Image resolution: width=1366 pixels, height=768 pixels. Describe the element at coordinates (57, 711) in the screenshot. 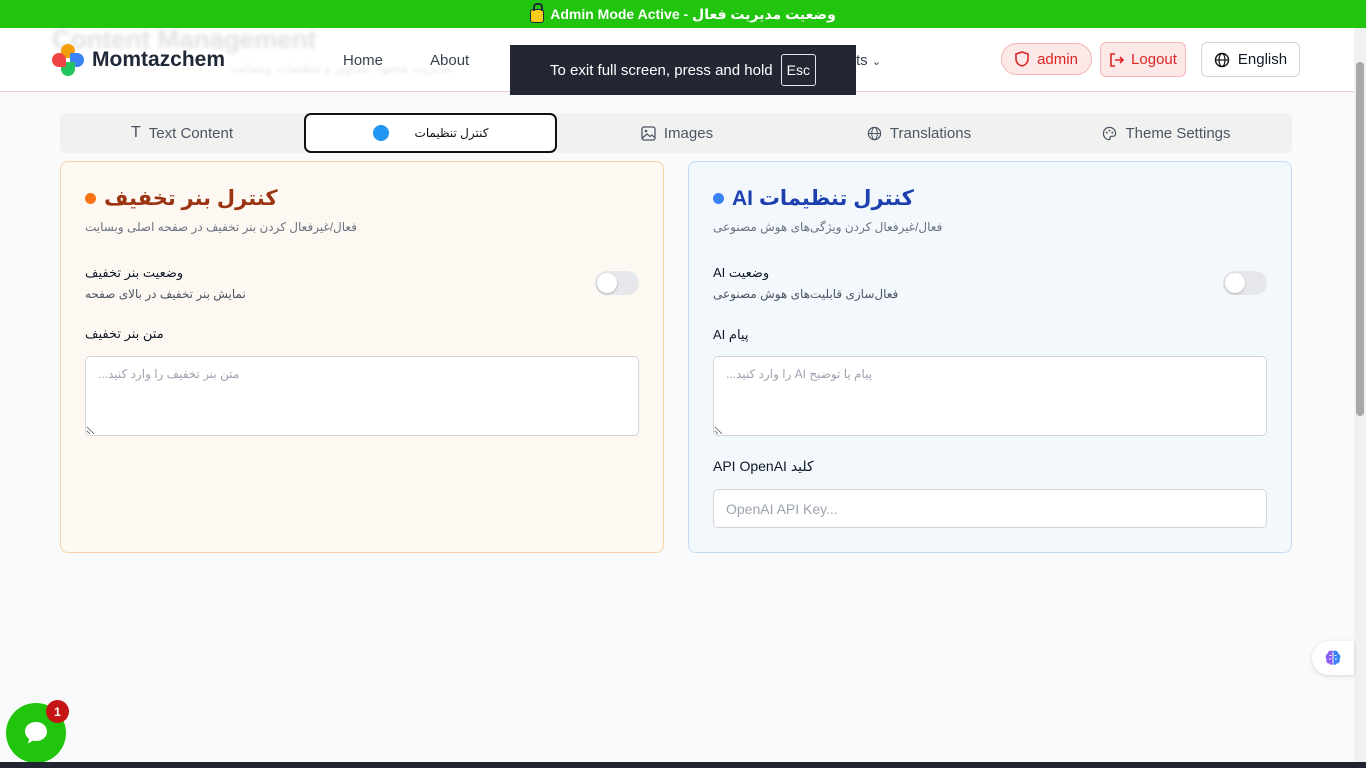

I see `chat-notification-badge: 1` at that location.